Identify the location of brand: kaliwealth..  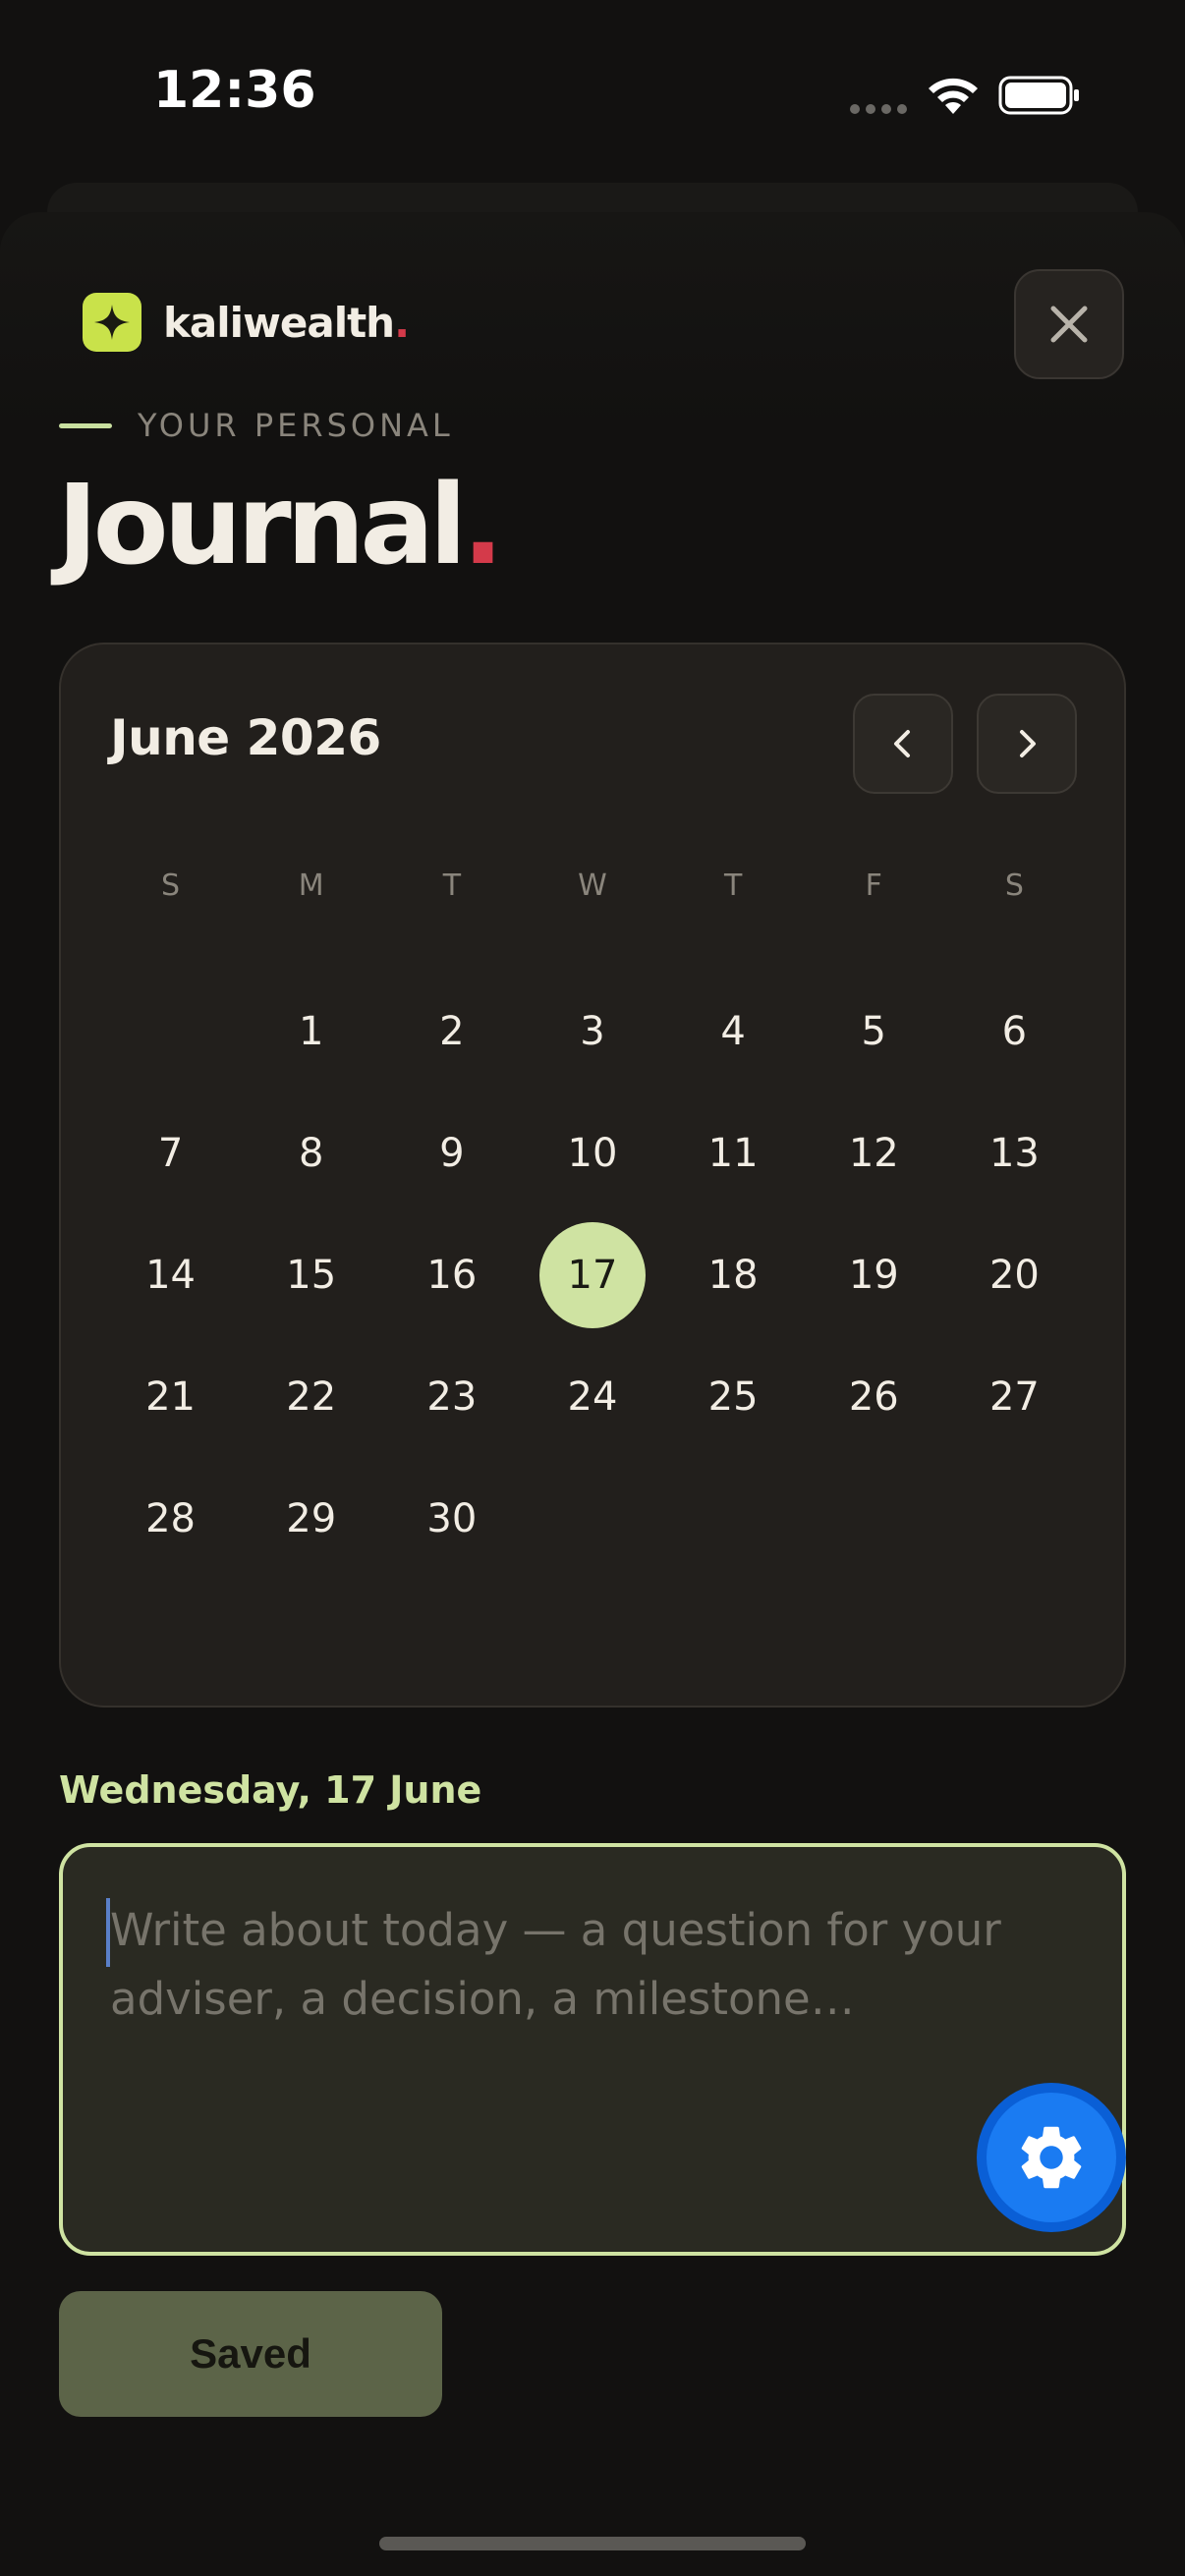
(247, 322).